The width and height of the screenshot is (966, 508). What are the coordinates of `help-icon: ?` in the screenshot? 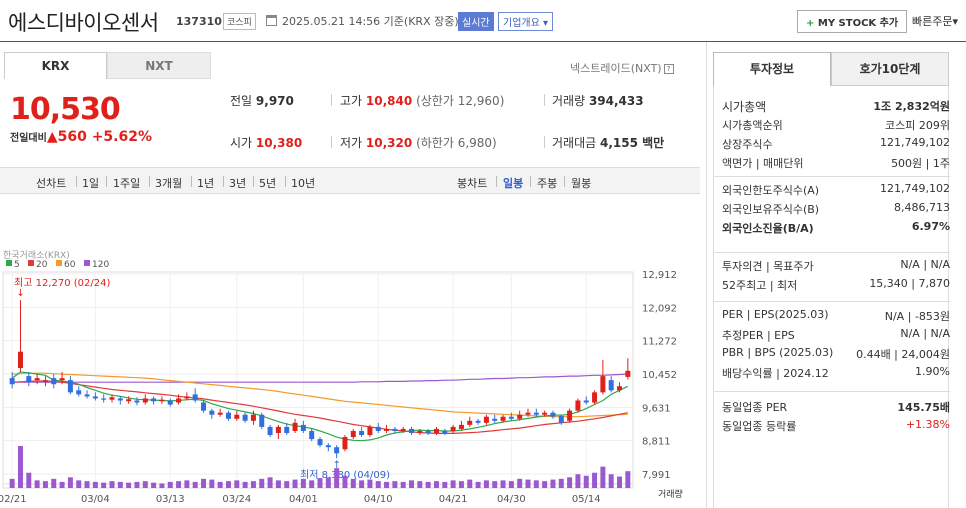 It's located at (668, 69).